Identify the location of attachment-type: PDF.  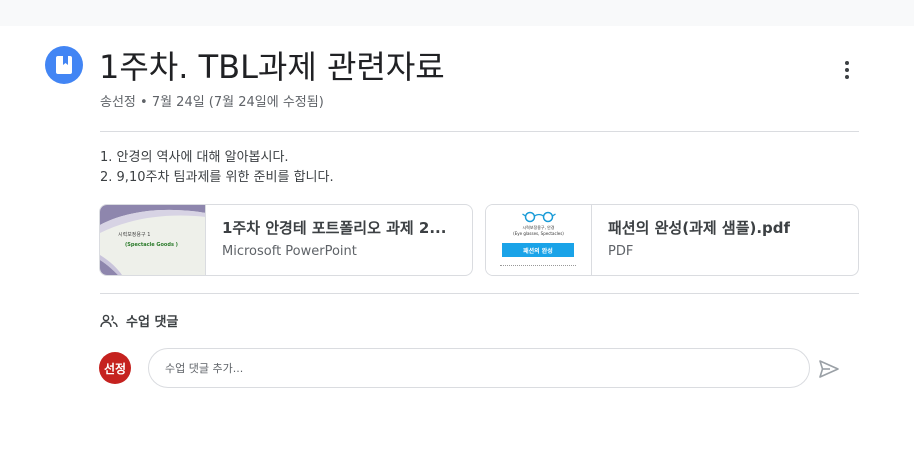
(621, 251).